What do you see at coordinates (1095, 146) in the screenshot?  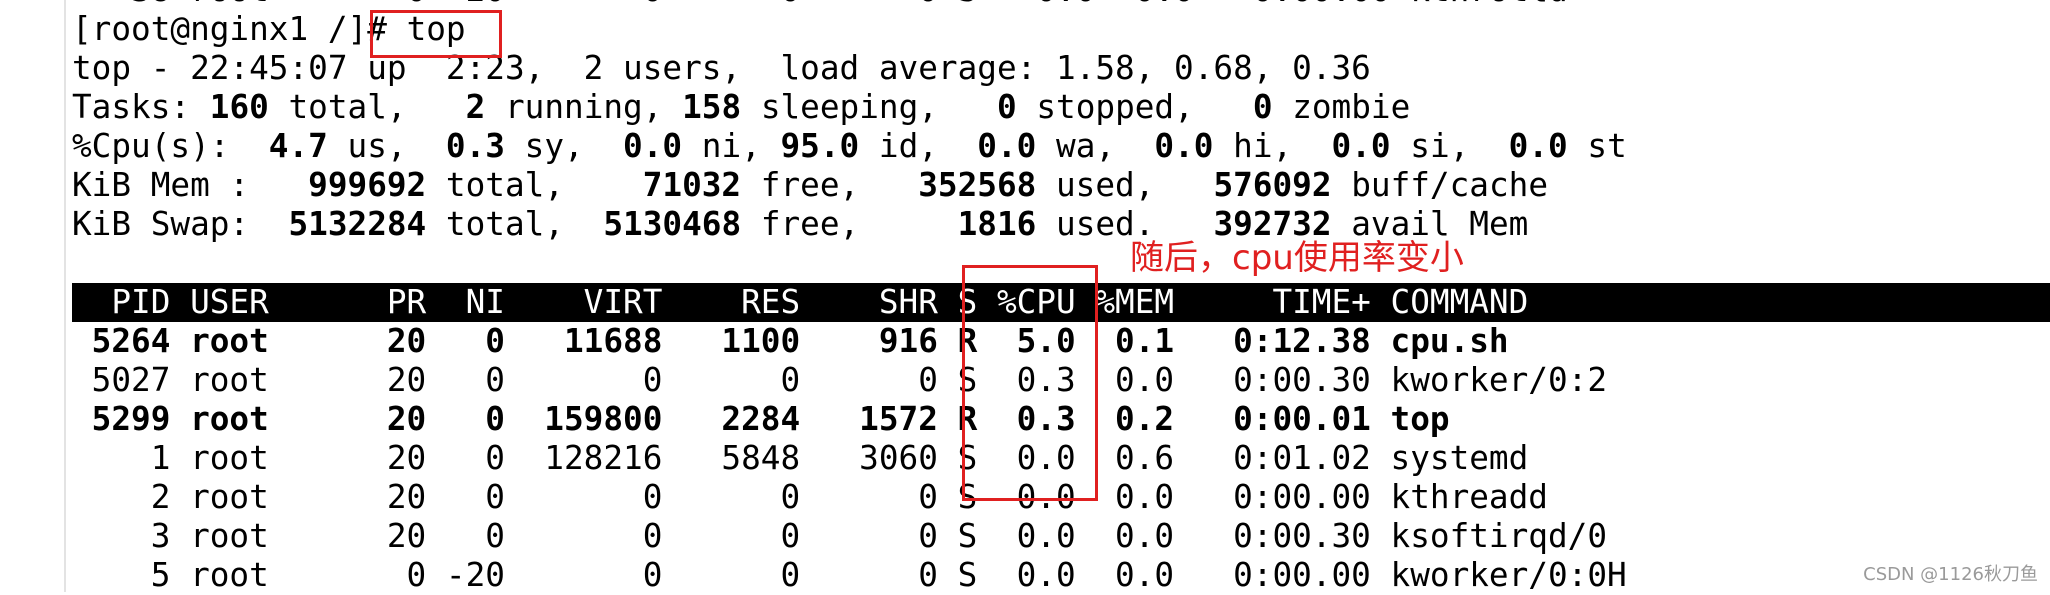 I see `summary-label: wa,` at bounding box center [1095, 146].